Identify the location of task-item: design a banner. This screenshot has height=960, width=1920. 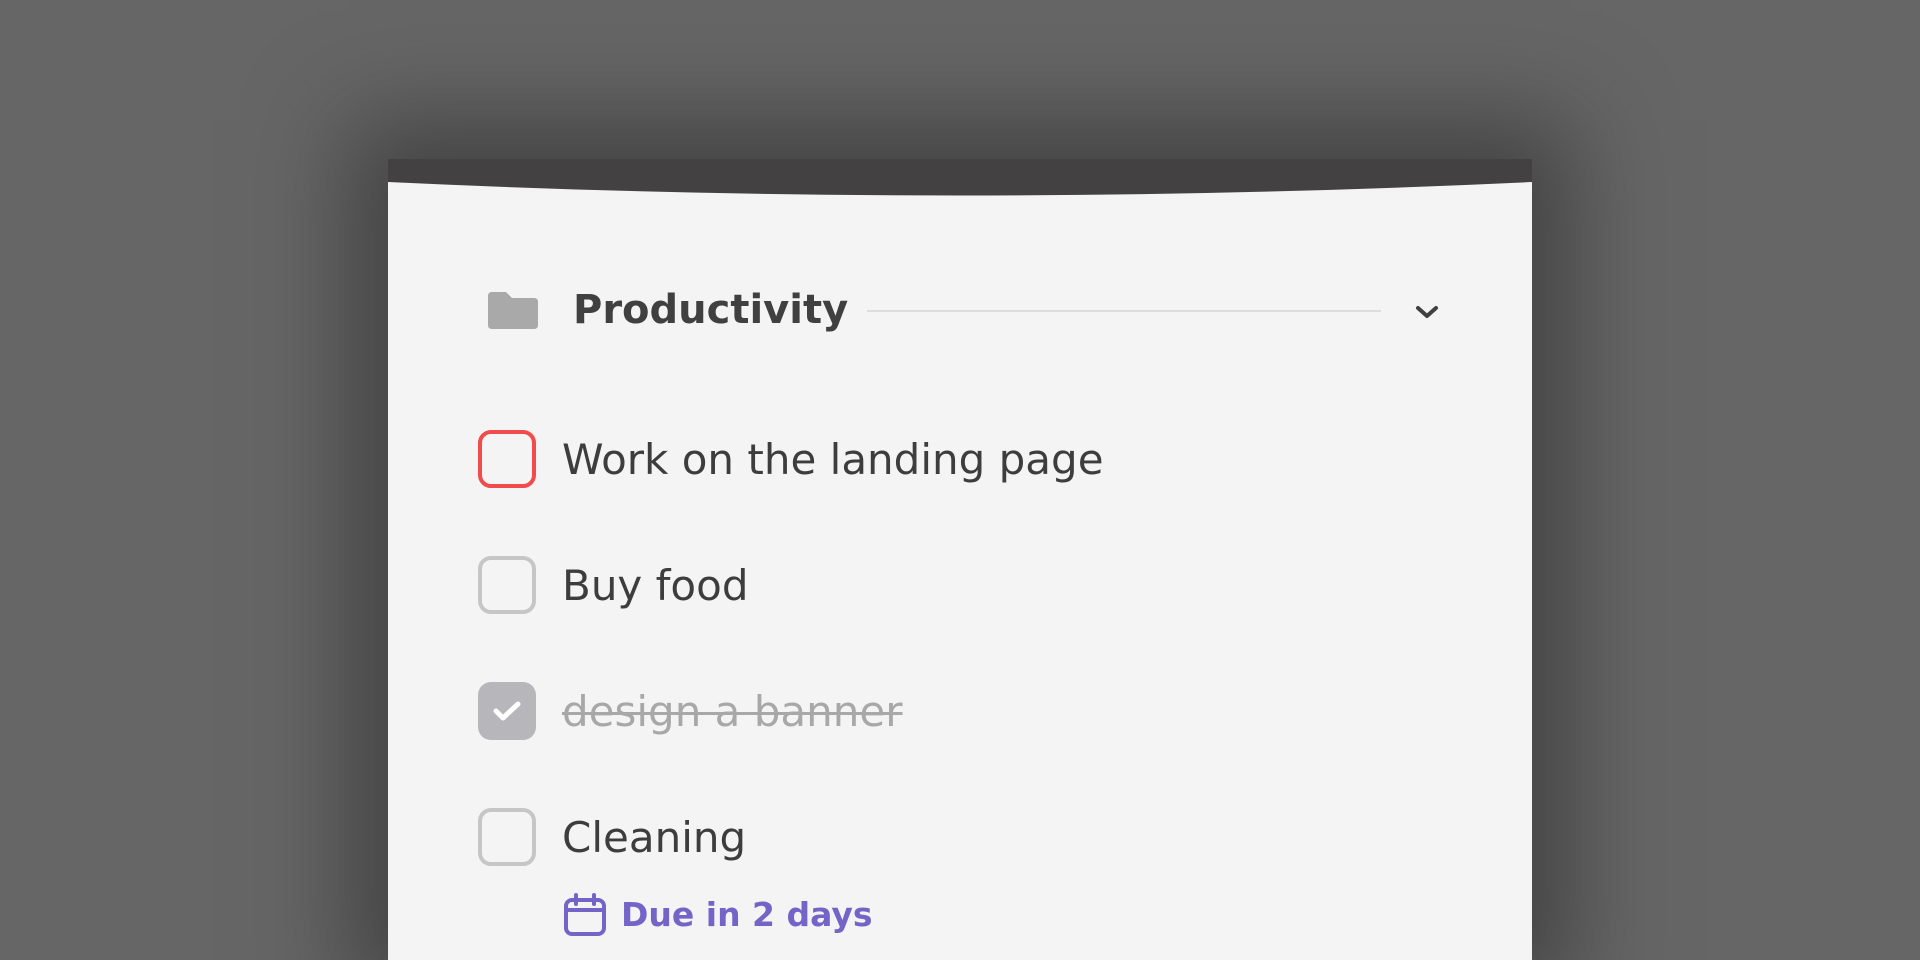
(968, 712).